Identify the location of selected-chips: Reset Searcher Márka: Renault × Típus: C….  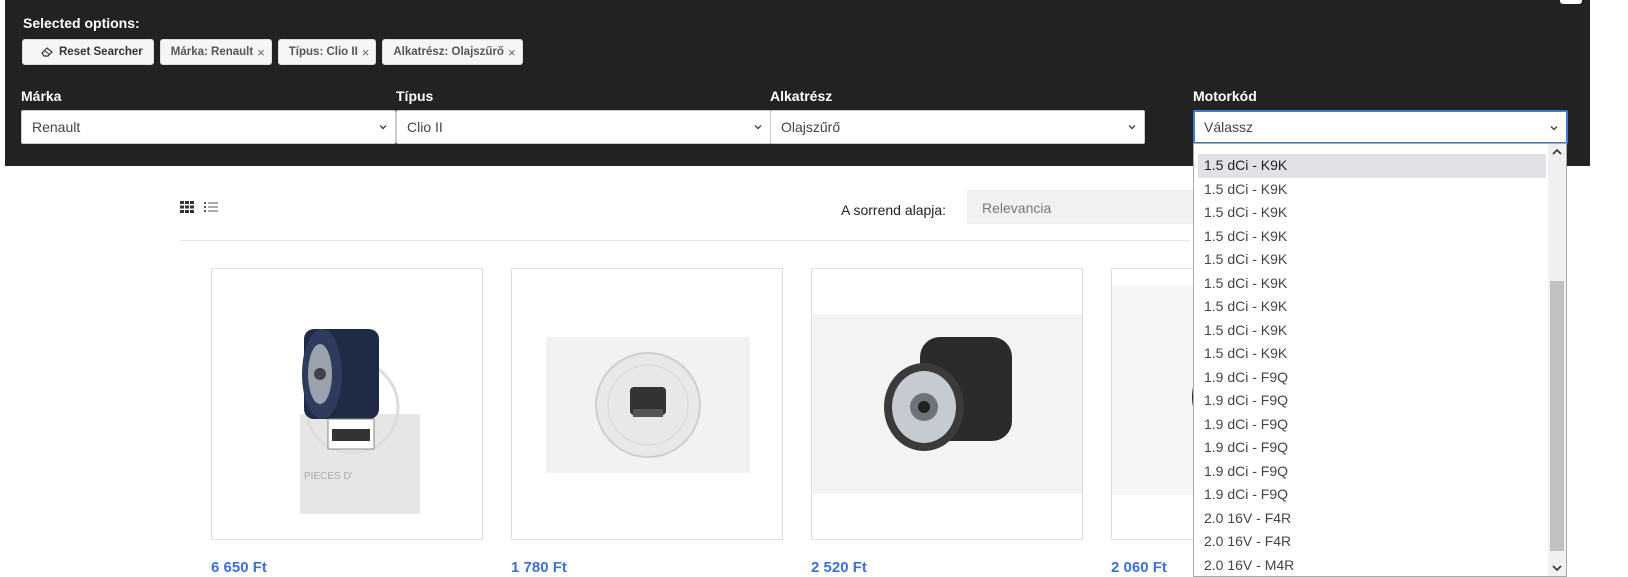
(272, 52).